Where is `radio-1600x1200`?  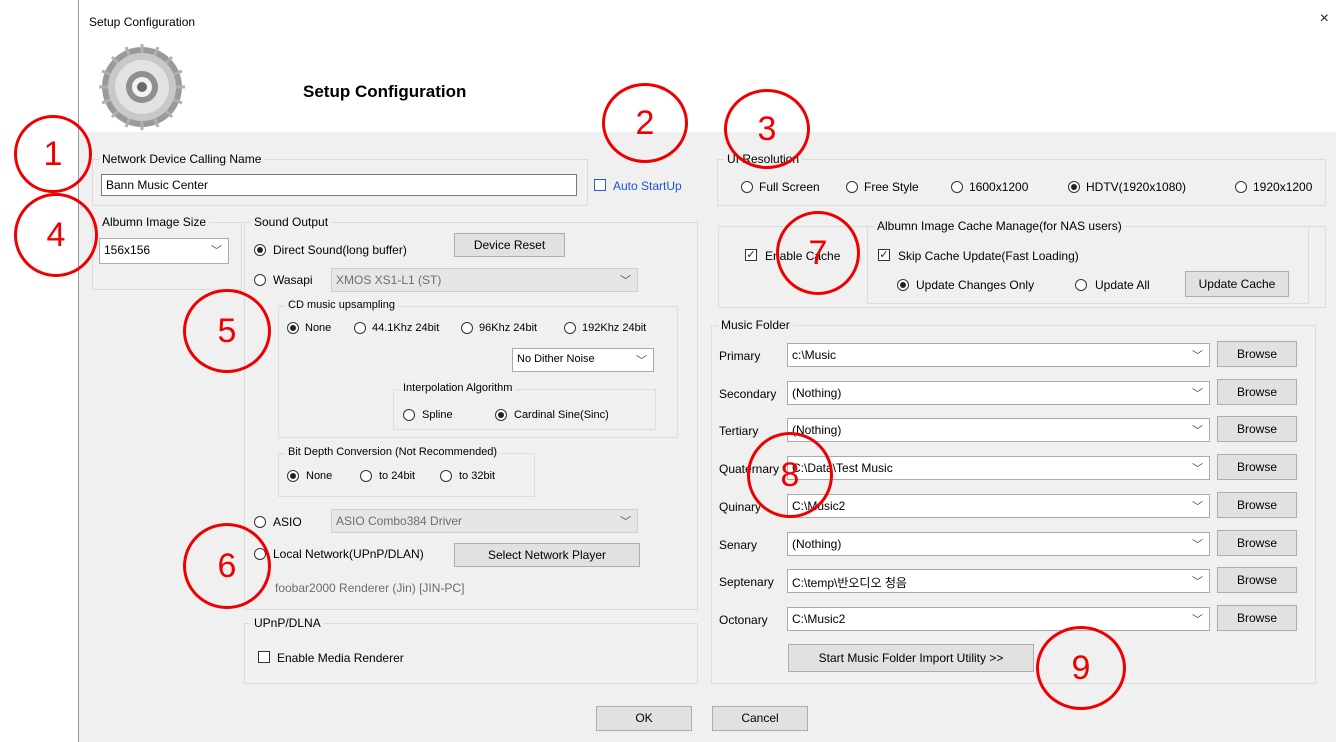 radio-1600x1200 is located at coordinates (957, 187).